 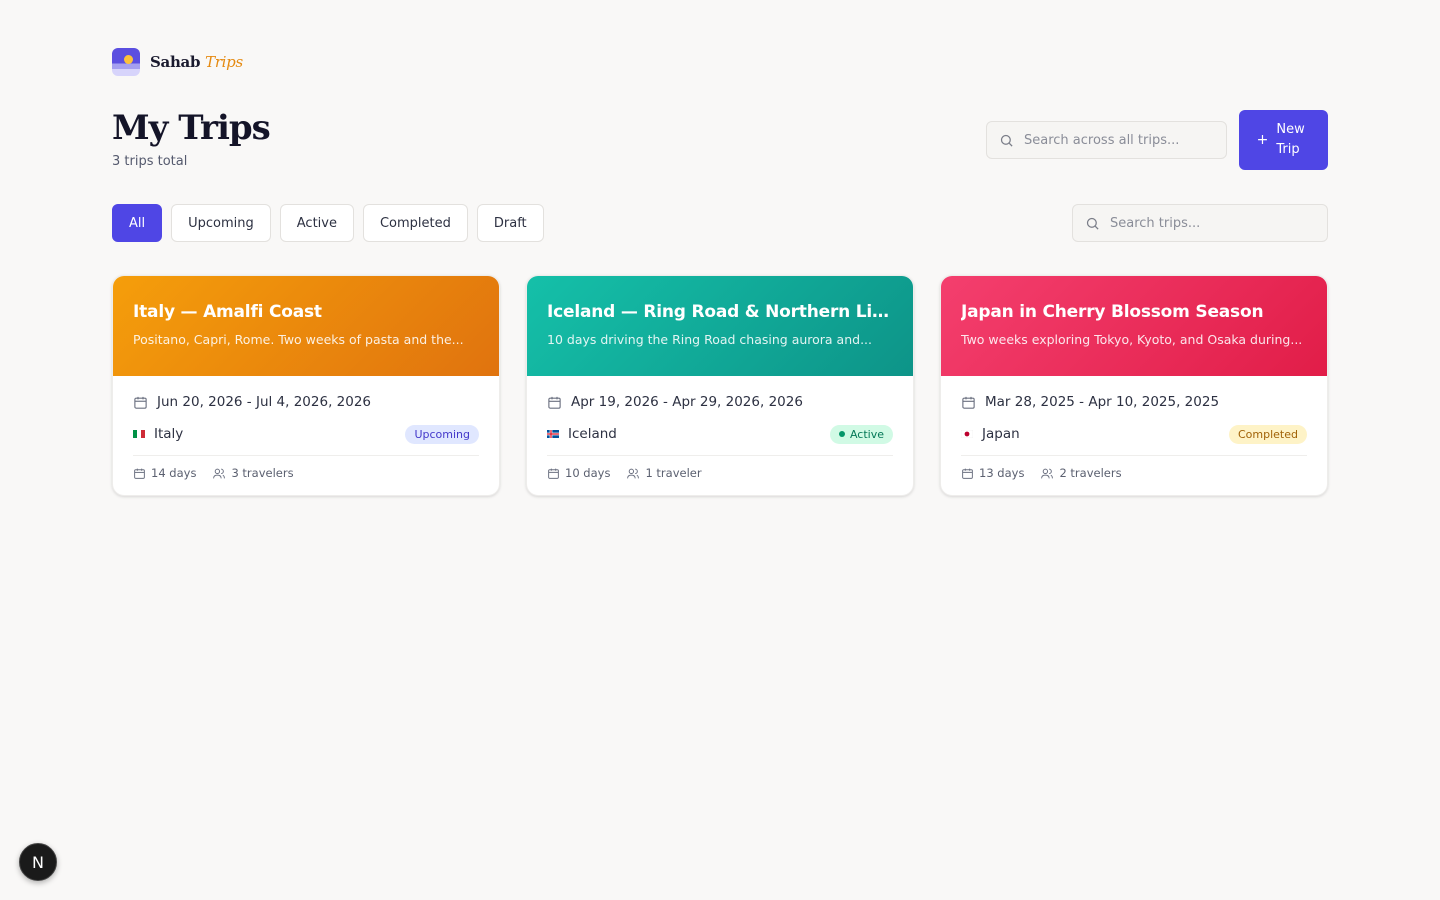 What do you see at coordinates (1134, 402) in the screenshot?
I see `trip-dates: Mar 28, 2025 - Apr 10, 2025, 2025` at bounding box center [1134, 402].